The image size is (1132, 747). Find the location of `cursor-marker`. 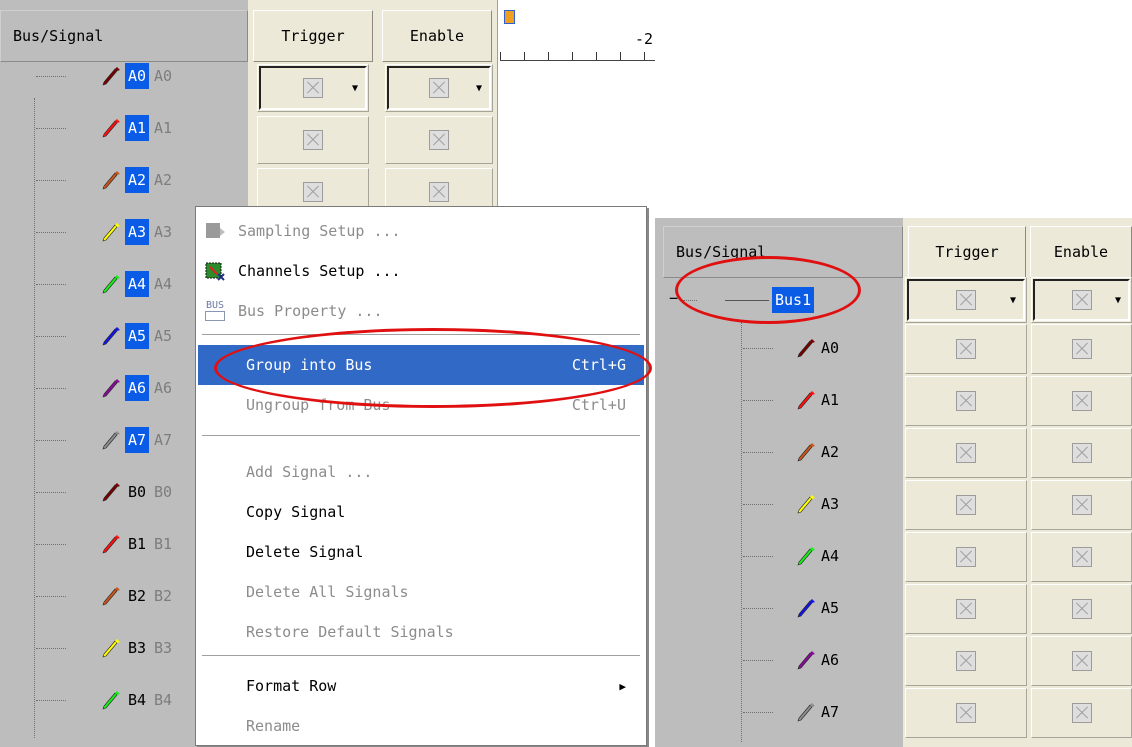

cursor-marker is located at coordinates (509, 17).